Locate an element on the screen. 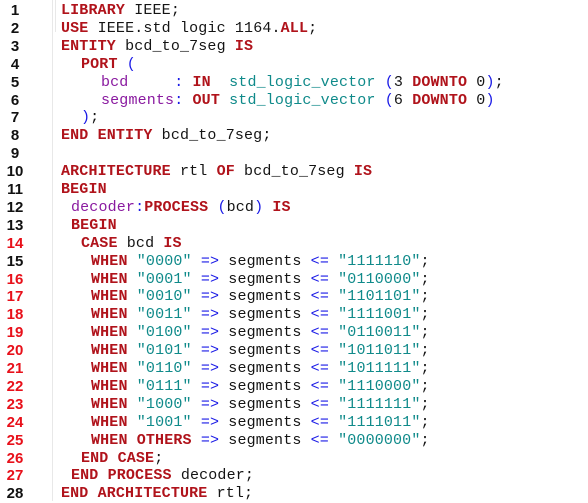  code-text: BEGIN is located at coordinates (84, 190).